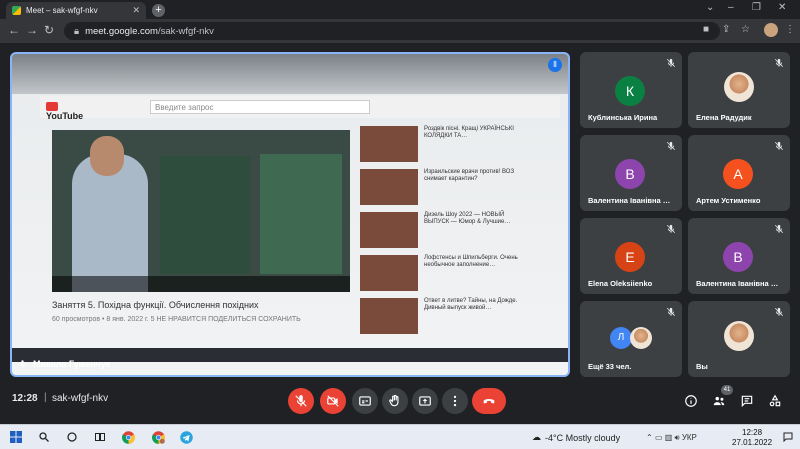 This screenshot has height=449, width=800. I want to click on participant-tile: Л Ещё 33 чел., so click(631, 339).